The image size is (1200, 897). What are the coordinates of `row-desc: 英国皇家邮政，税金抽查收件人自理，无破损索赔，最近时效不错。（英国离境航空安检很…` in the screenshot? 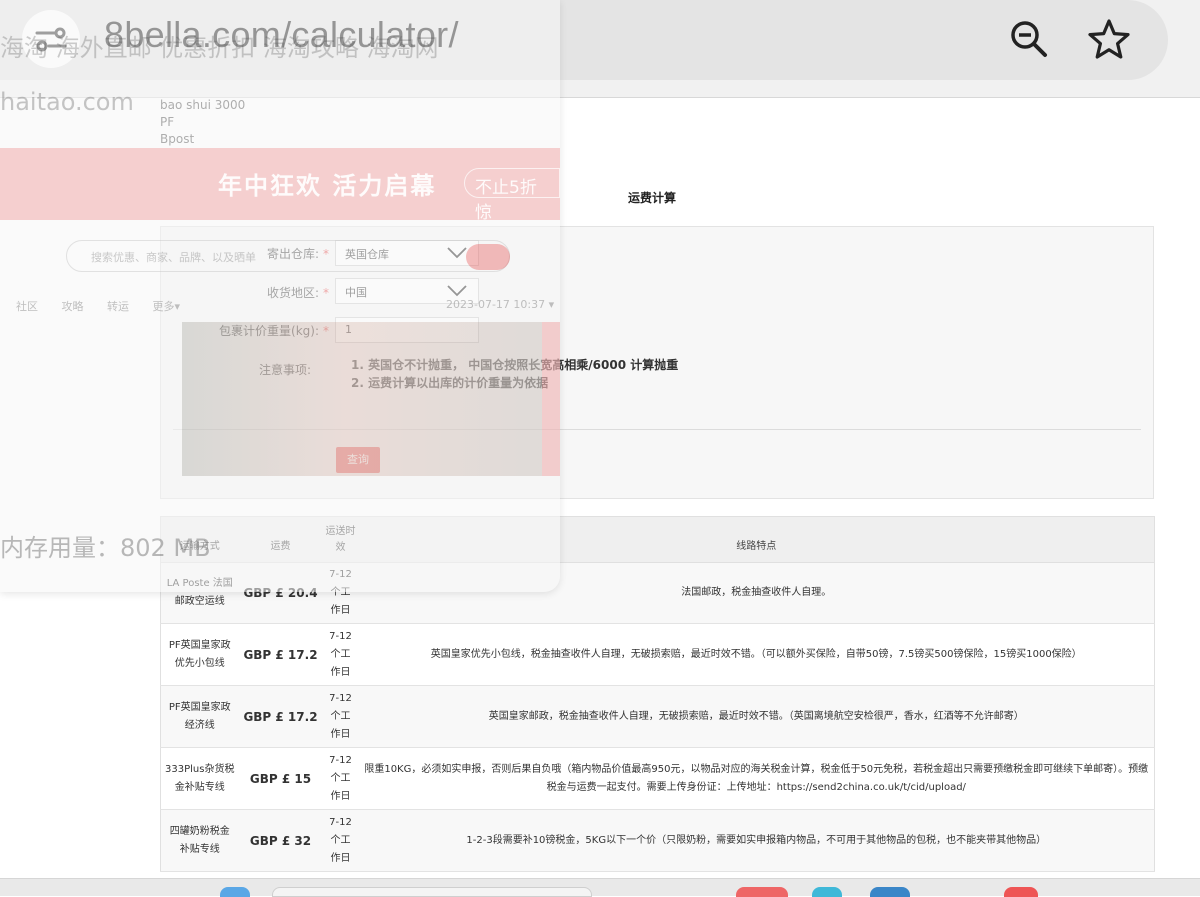 It's located at (756, 716).